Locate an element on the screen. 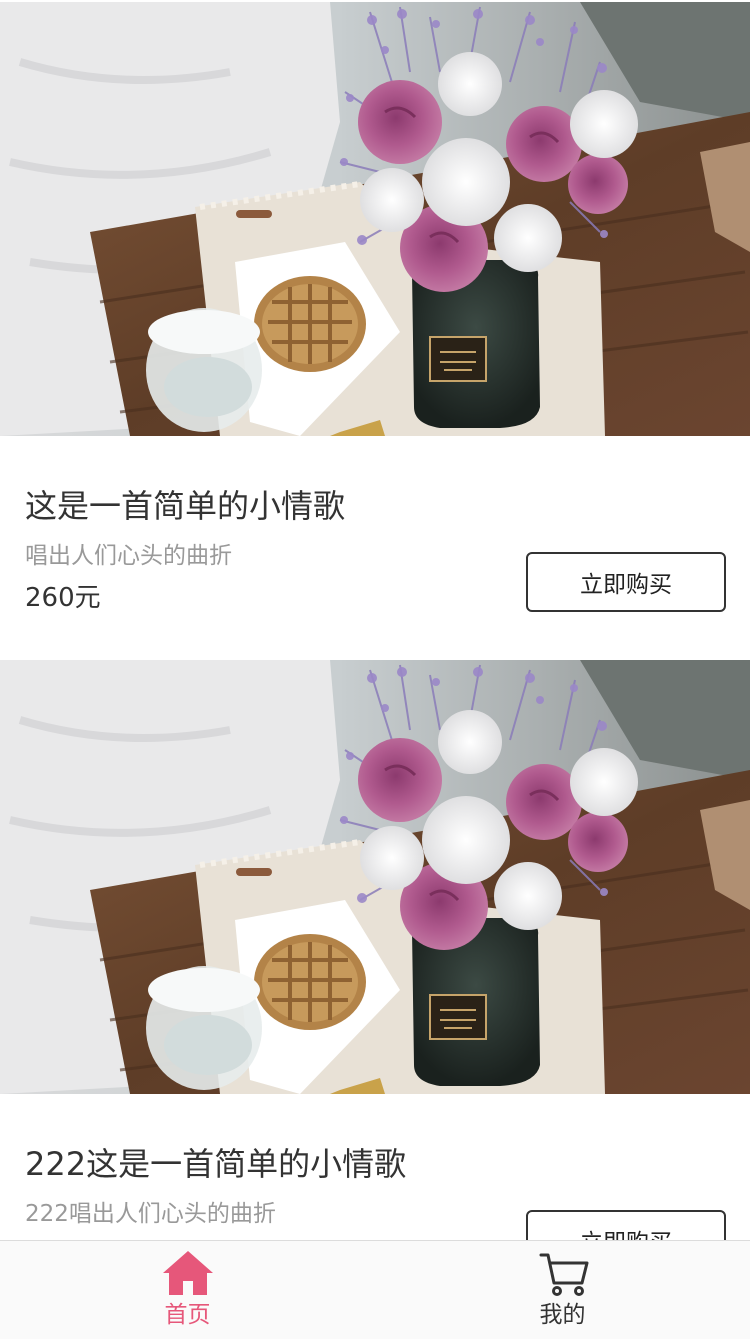  tab-mine: 我的 is located at coordinates (562, 1290).